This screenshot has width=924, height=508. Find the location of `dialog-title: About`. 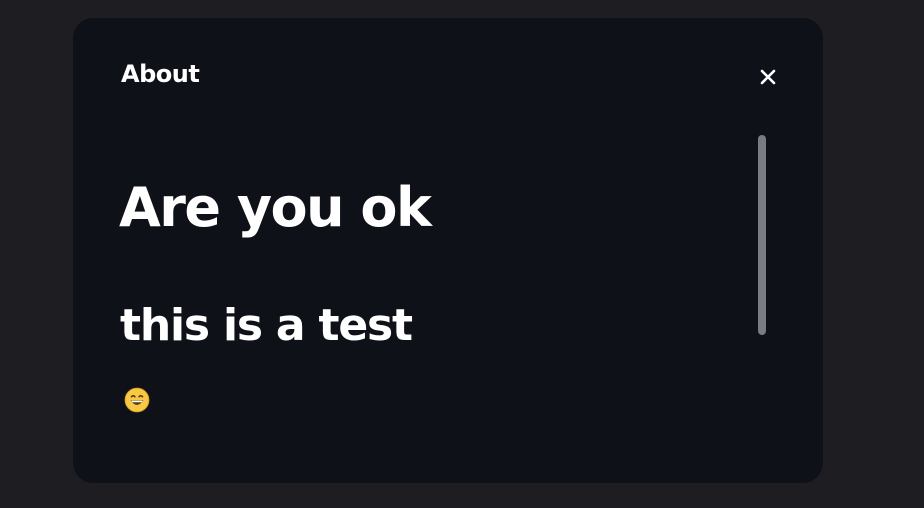

dialog-title: About is located at coordinates (160, 74).